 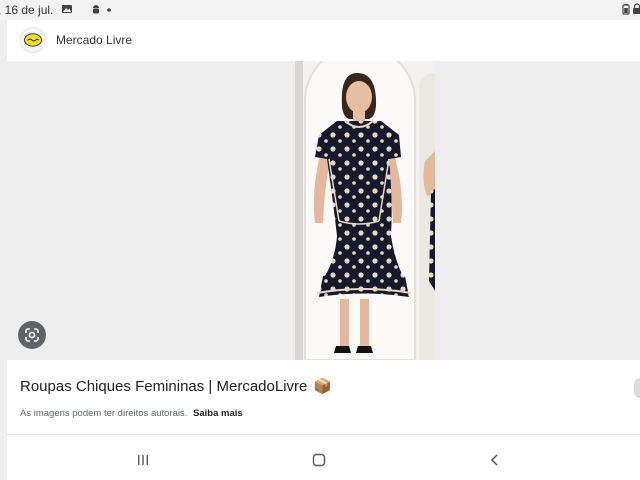 I want to click on dot-icon, so click(x=109, y=10).